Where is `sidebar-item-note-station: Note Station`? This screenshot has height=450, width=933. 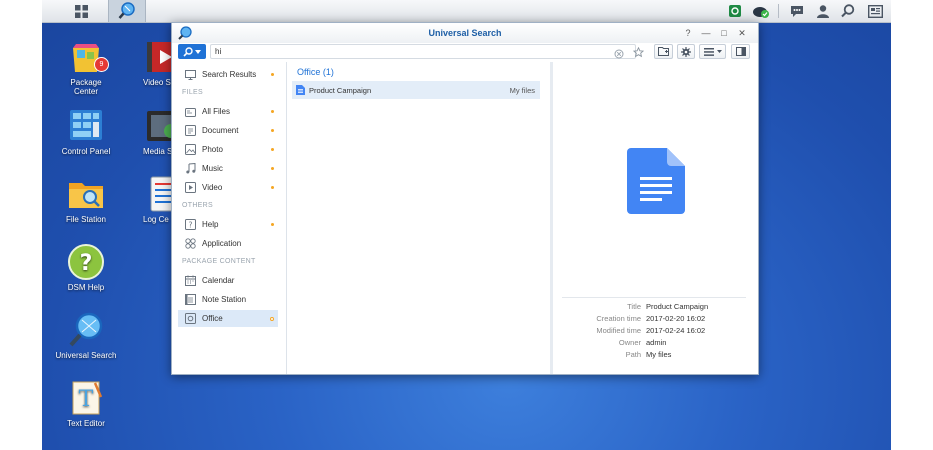 sidebar-item-note-station: Note Station is located at coordinates (228, 299).